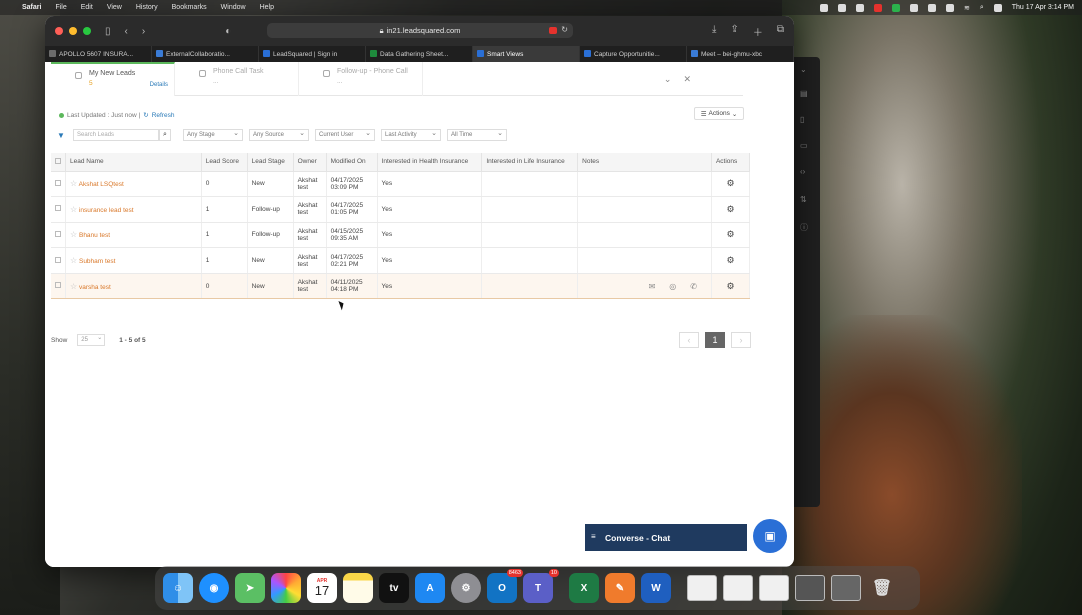  Describe the element at coordinates (60, 7) in the screenshot. I see `menu-file: File` at that location.